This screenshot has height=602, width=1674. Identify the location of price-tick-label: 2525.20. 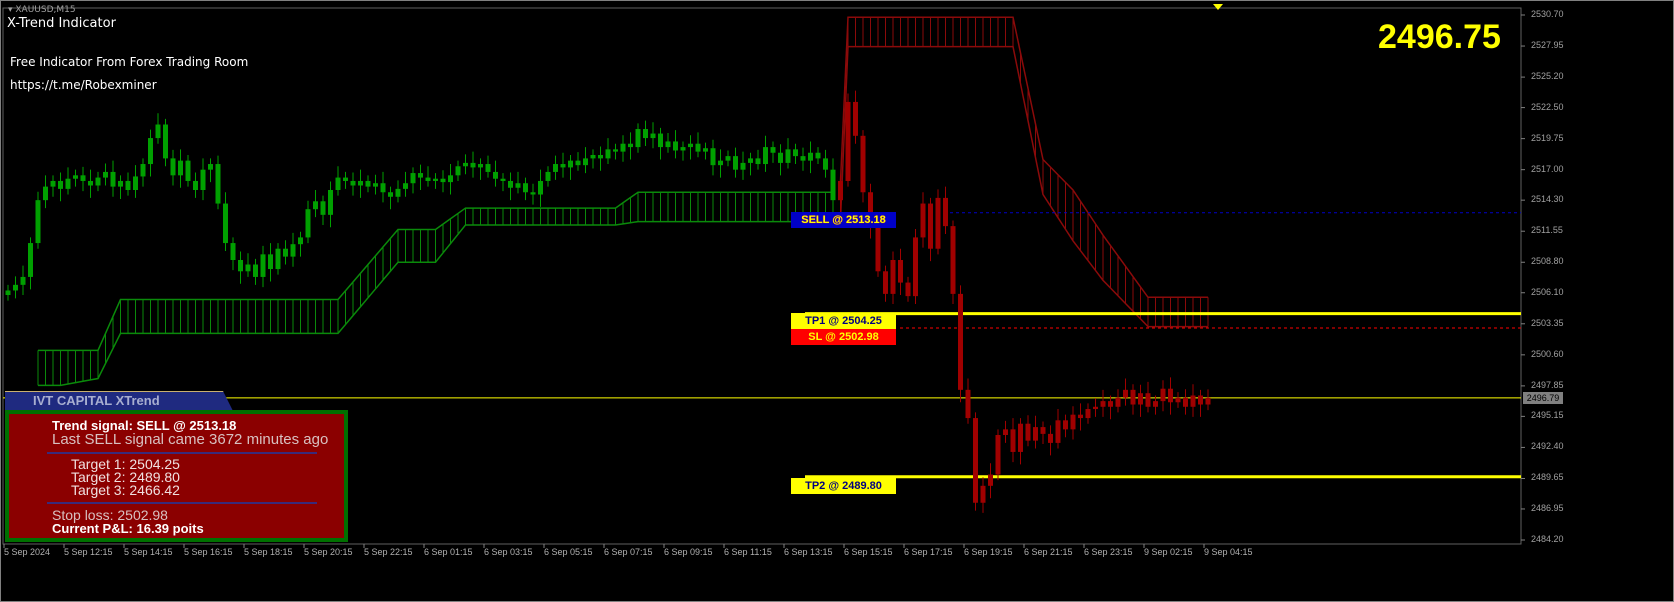
(1547, 76).